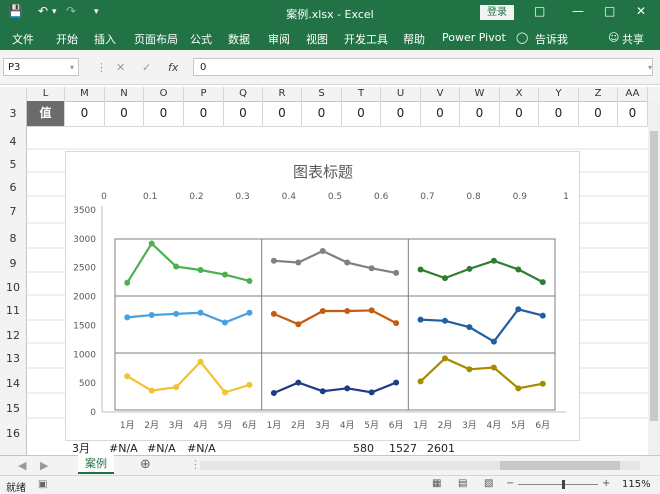 The image size is (660, 494). What do you see at coordinates (173, 67) in the screenshot?
I see `insert-function-icon: fx` at bounding box center [173, 67].